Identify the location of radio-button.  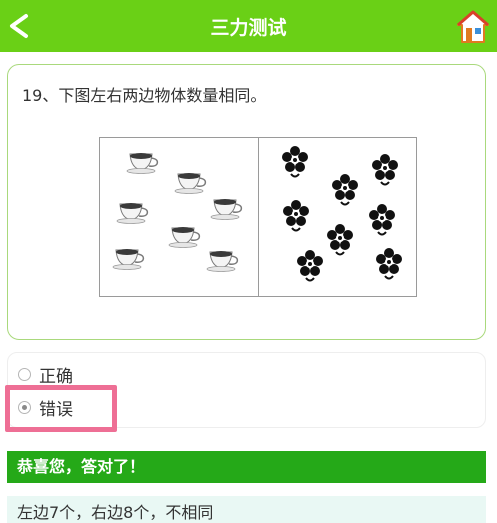
(24, 374).